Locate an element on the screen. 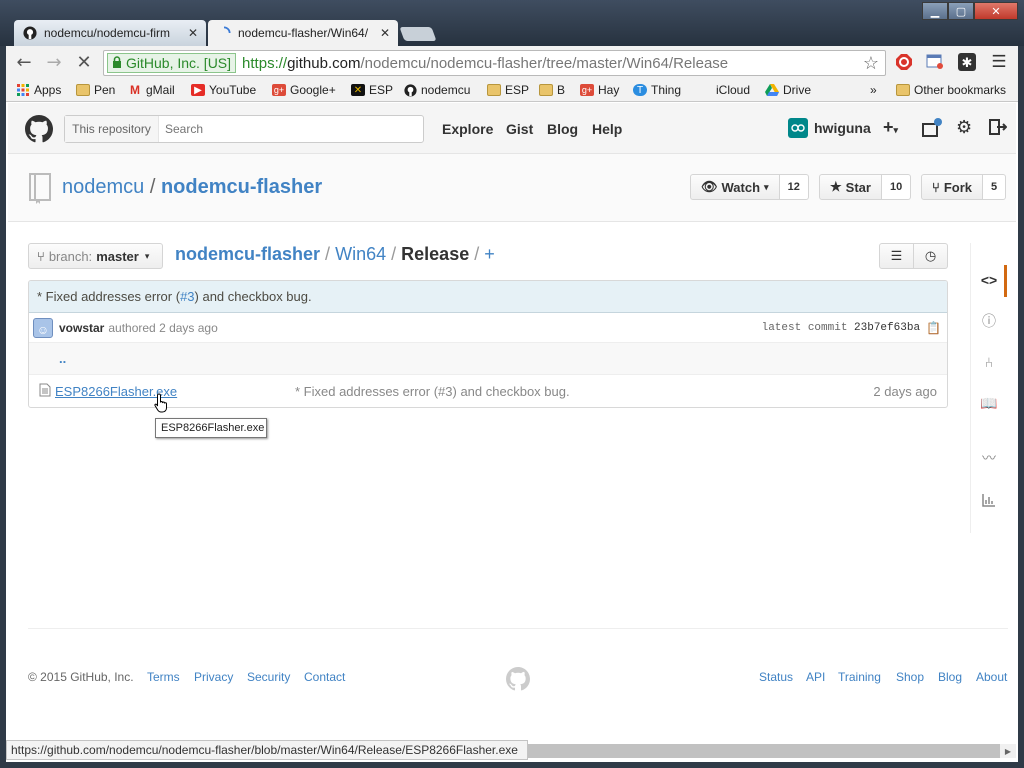 The width and height of the screenshot is (1024, 768). commit-author: vowstar is located at coordinates (81, 328).